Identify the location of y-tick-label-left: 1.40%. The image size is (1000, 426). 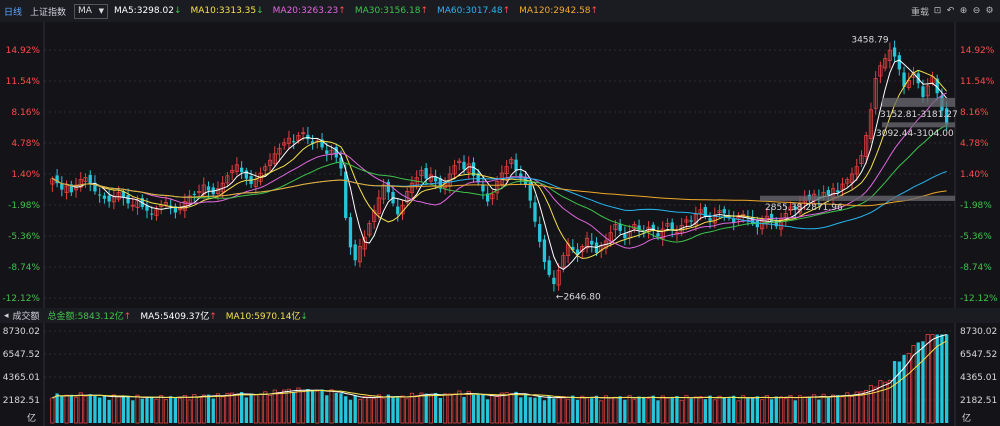
(25, 175).